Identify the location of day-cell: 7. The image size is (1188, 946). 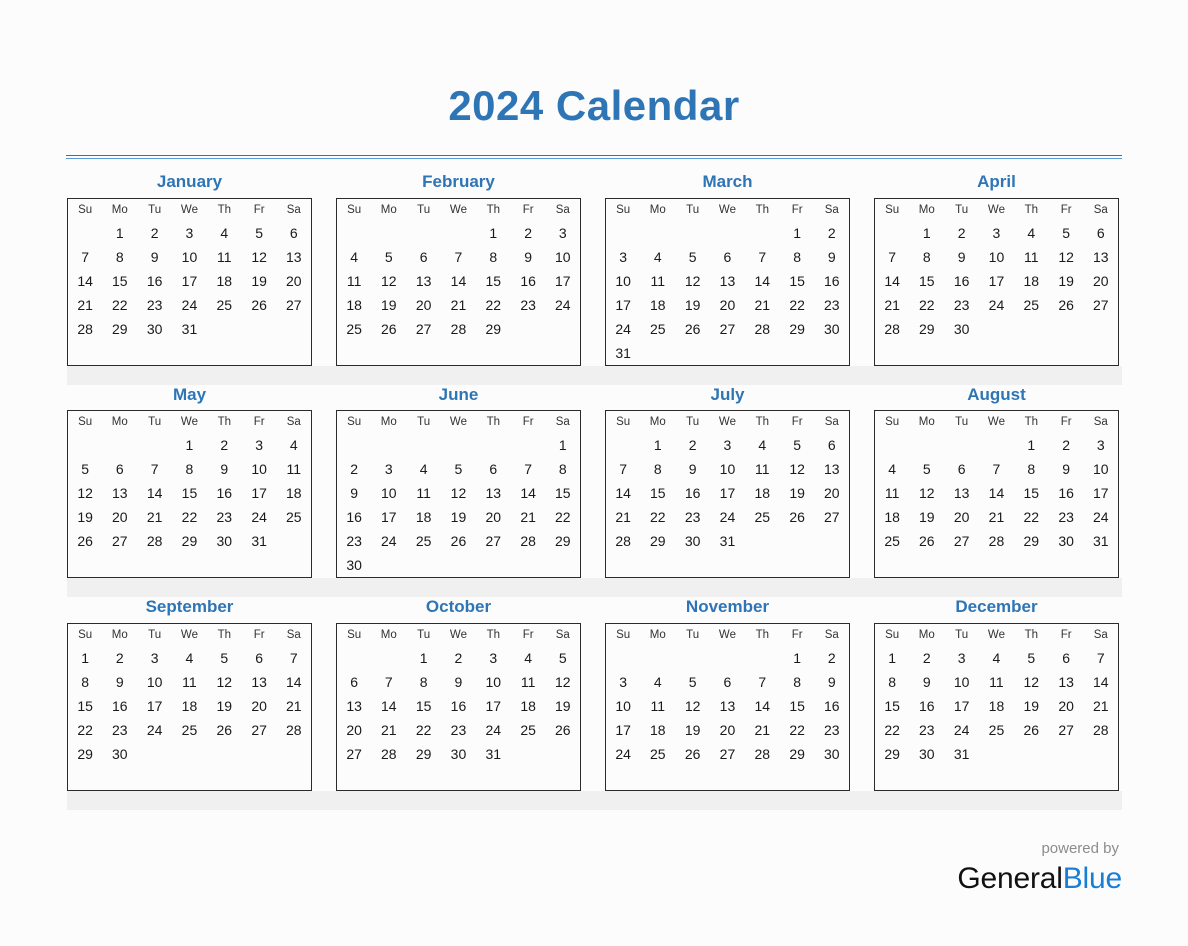
(892, 257).